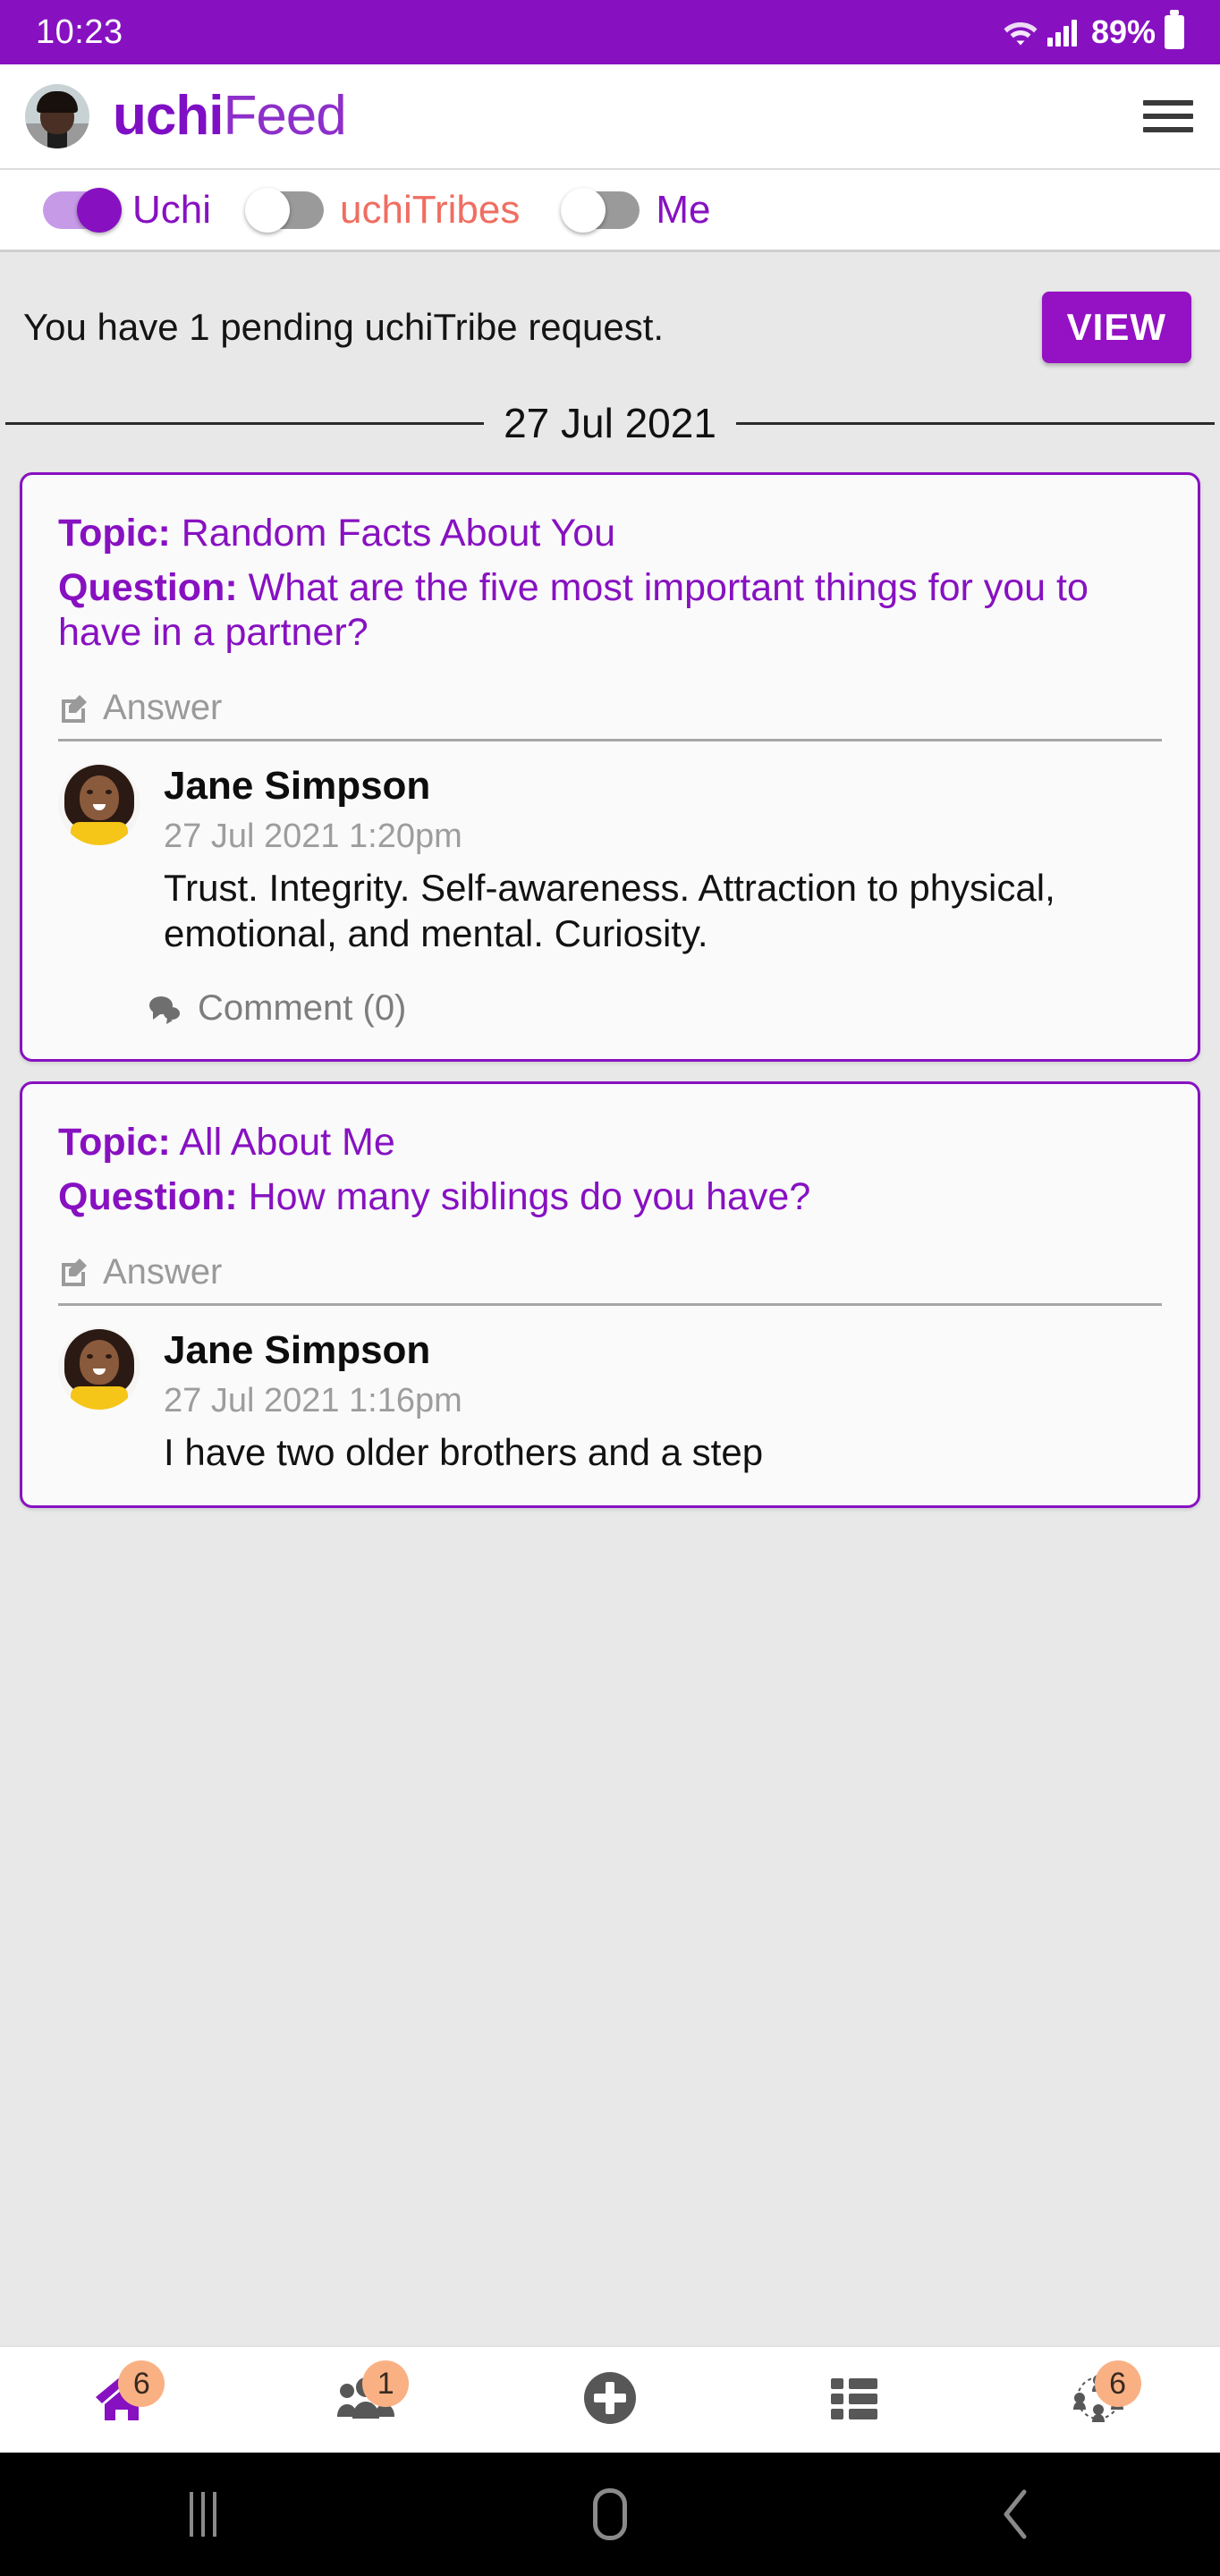 This screenshot has height=2576, width=1220. What do you see at coordinates (464, 1451) in the screenshot?
I see `answer-text: I have two older brothers and a step` at bounding box center [464, 1451].